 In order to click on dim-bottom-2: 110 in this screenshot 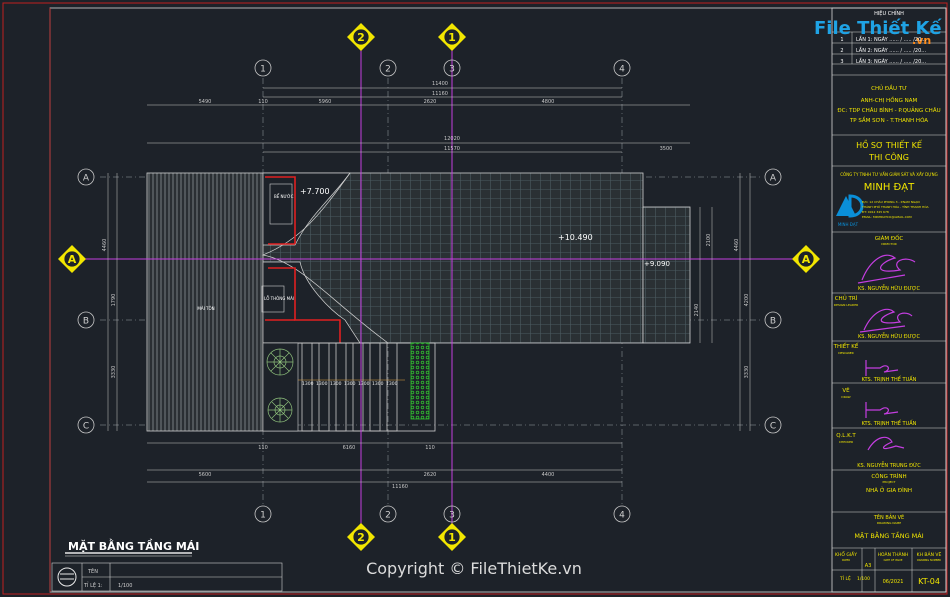, I will do `click(430, 448)`.